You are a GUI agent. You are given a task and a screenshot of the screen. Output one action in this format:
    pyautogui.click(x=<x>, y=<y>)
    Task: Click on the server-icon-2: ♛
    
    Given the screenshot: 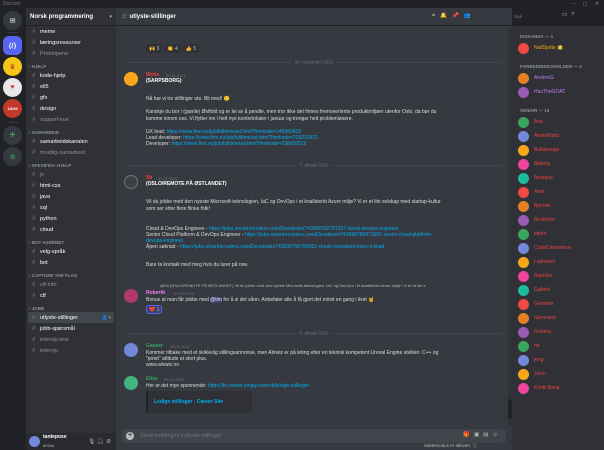 What is the action you would take?
    pyautogui.click(x=12, y=66)
    